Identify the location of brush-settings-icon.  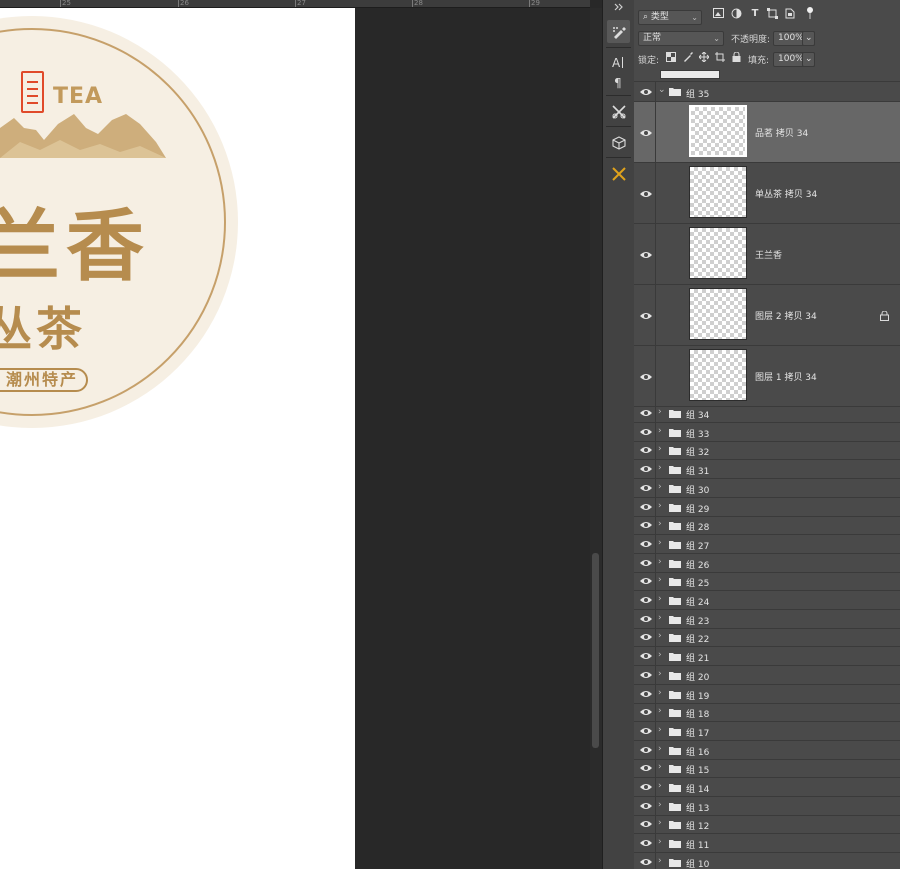
(618, 31).